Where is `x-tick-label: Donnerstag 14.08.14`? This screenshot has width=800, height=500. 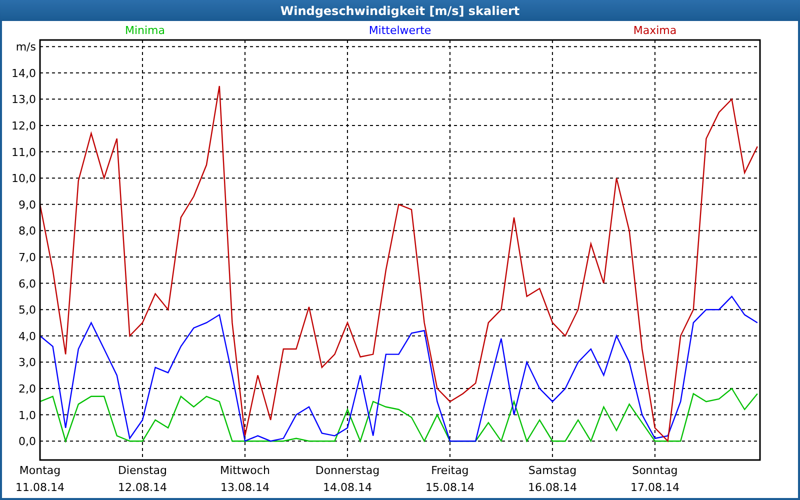 x-tick-label: Donnerstag 14.08.14 is located at coordinates (347, 479).